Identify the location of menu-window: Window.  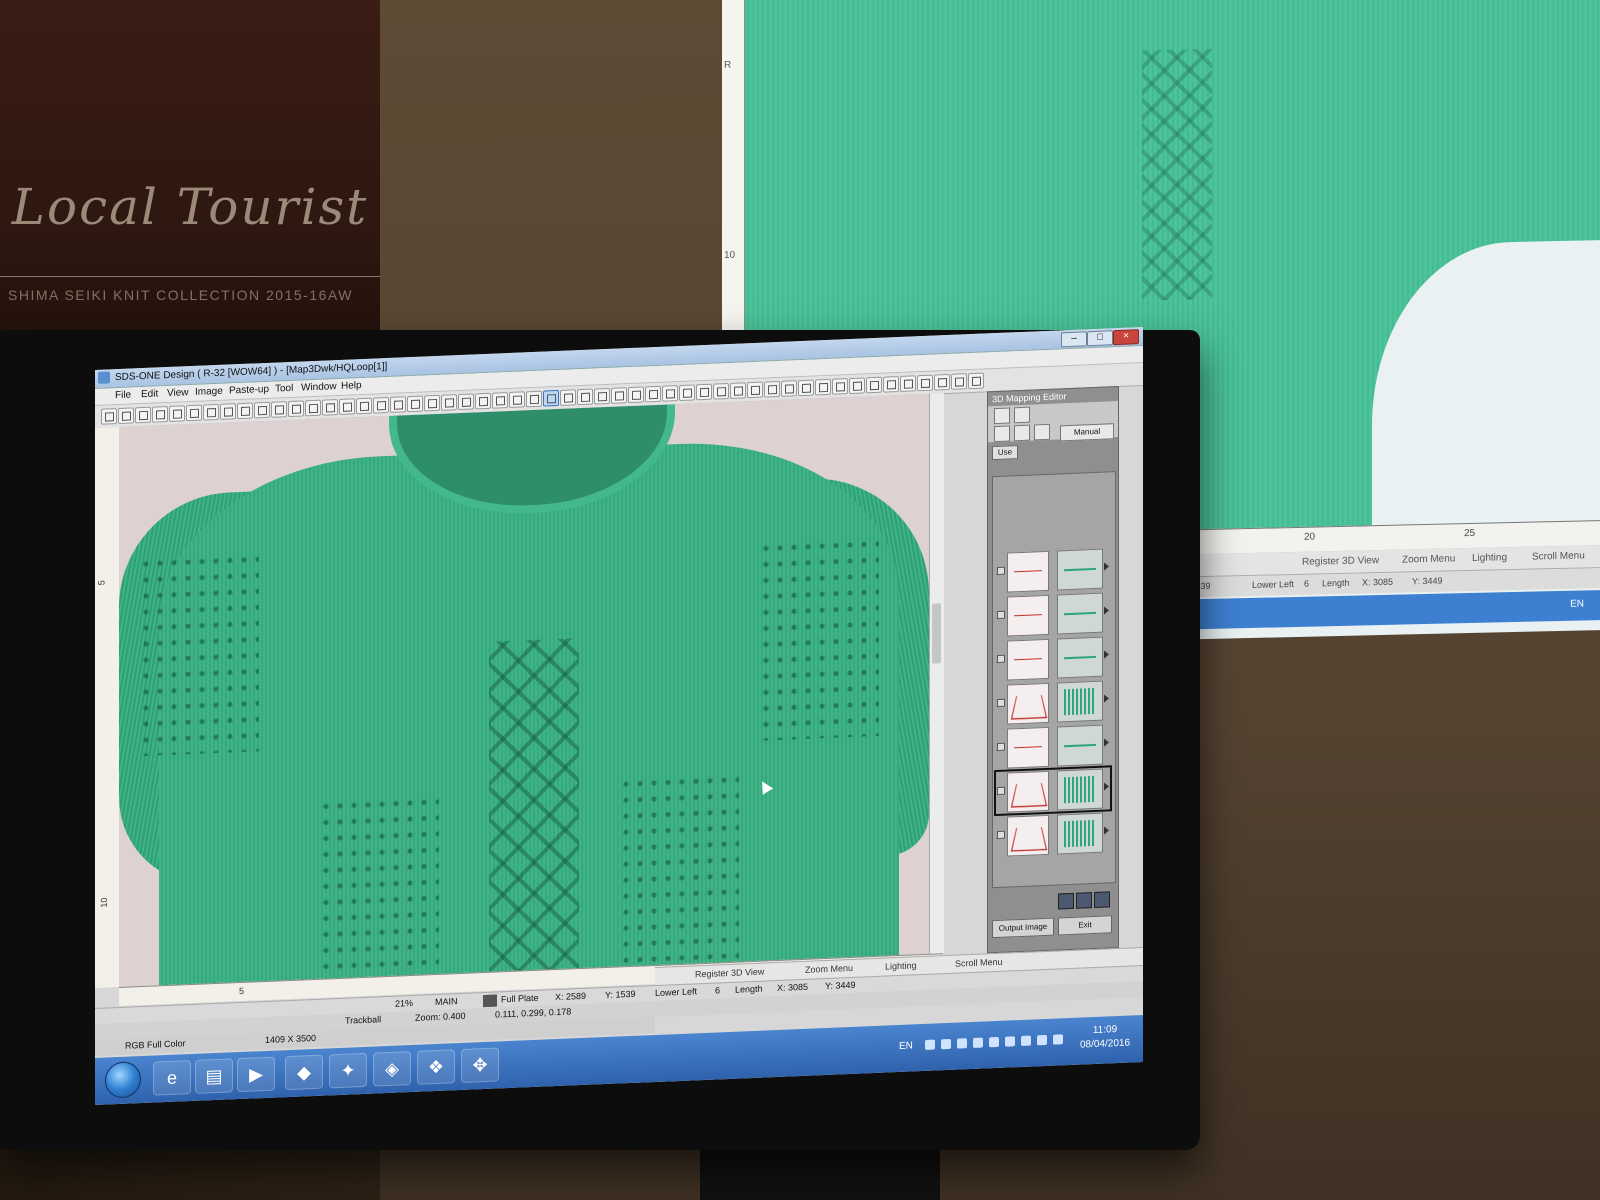
(319, 387).